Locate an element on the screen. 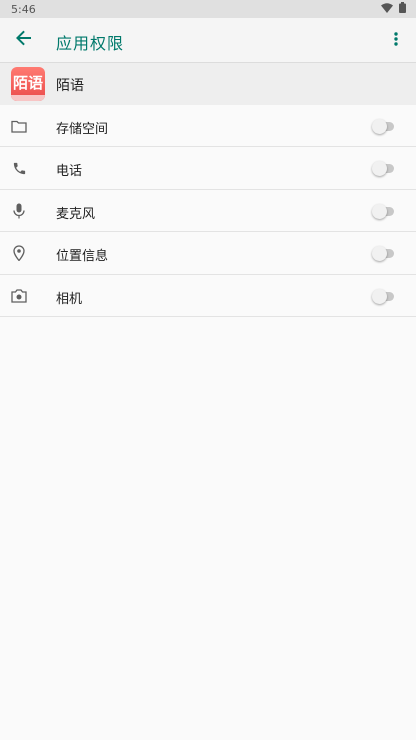 The image size is (416, 740). app-name: 陌语 is located at coordinates (70, 86).